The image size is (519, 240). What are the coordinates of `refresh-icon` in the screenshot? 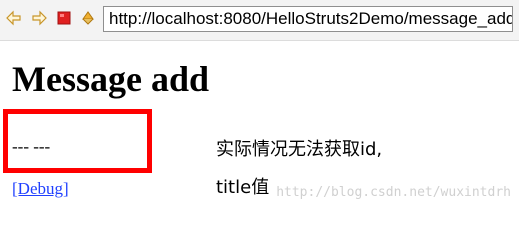 It's located at (88, 18).